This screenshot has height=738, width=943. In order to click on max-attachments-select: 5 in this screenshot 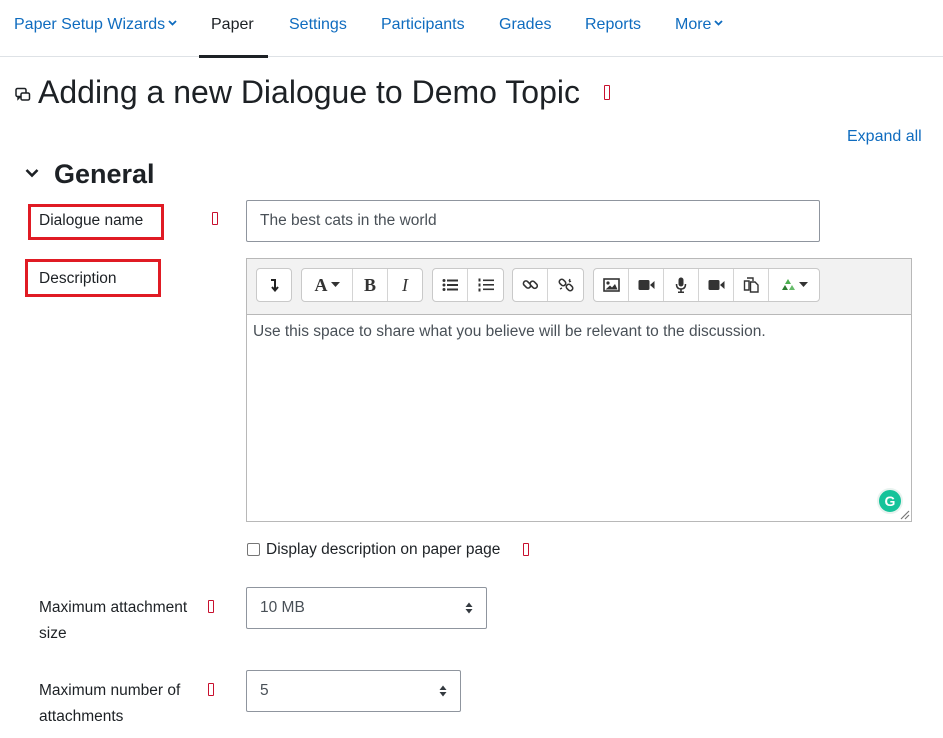, I will do `click(353, 691)`.